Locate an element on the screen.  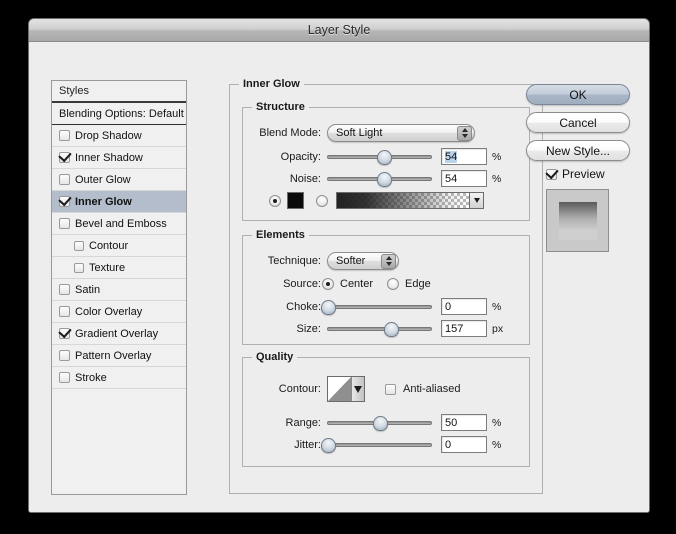
ok-button-label: OK is located at coordinates (578, 94).